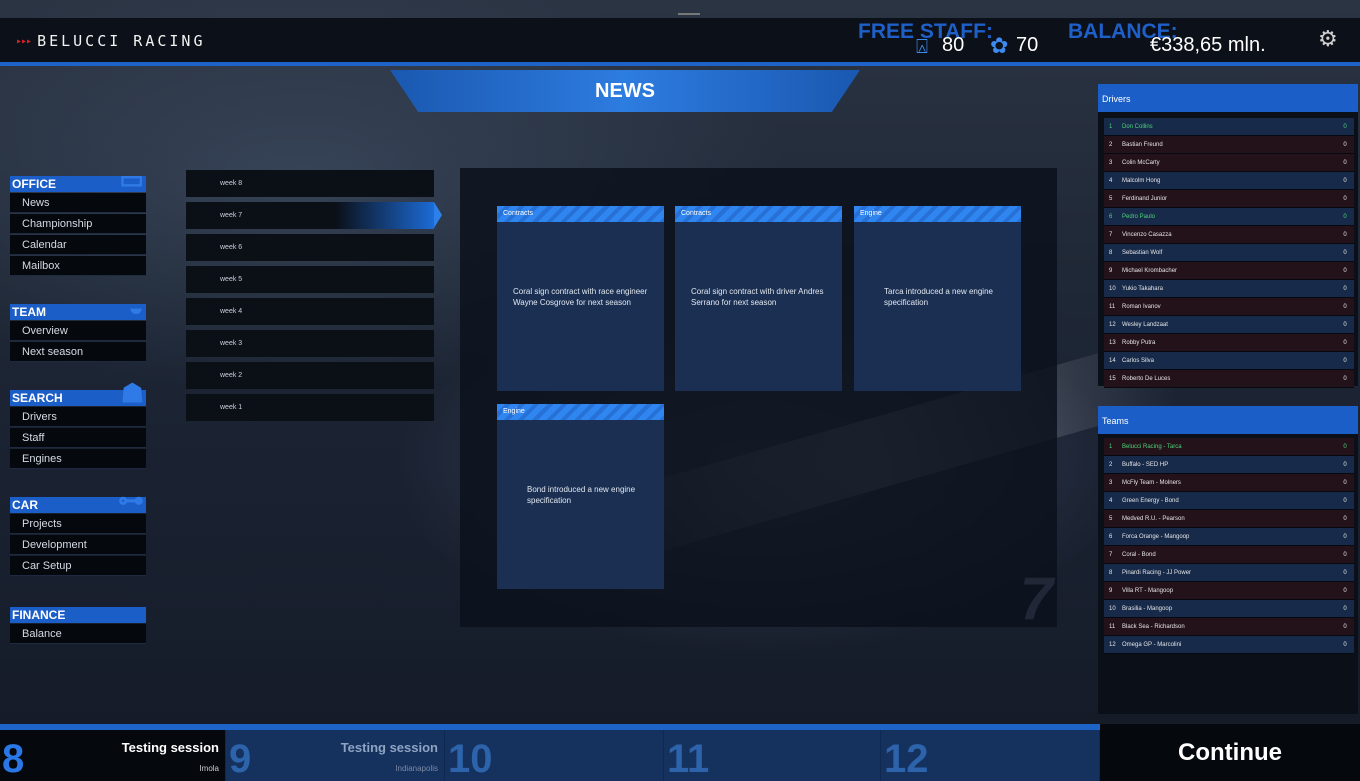 This screenshot has width=1360, height=781. I want to click on window-grip, so click(689, 14).